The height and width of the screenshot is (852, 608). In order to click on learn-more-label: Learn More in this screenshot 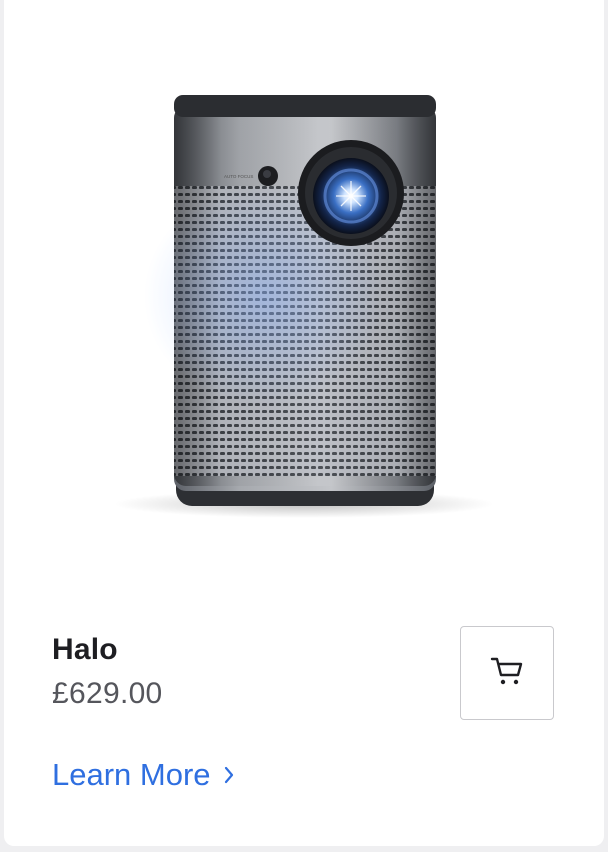, I will do `click(131, 774)`.